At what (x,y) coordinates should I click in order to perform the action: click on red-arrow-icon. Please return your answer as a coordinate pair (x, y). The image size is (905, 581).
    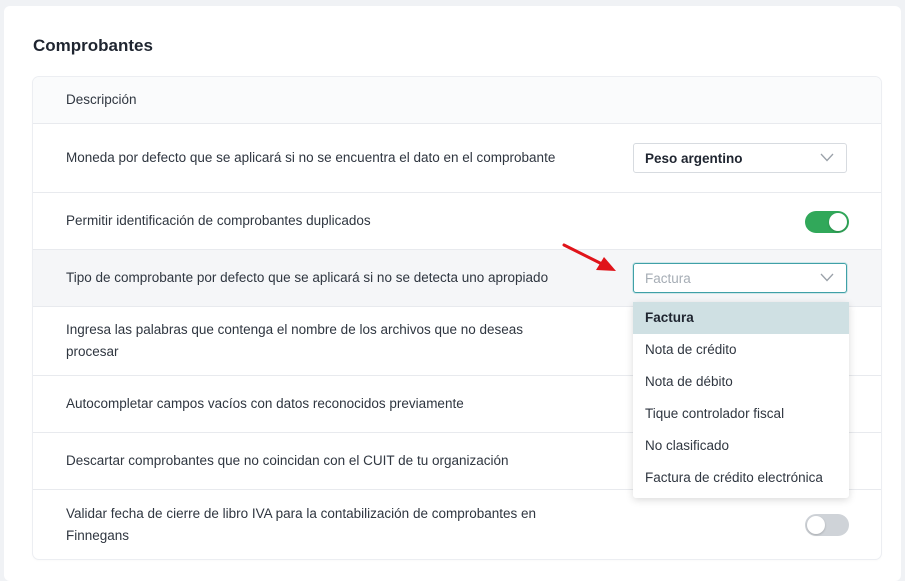
    Looking at the image, I should click on (589, 257).